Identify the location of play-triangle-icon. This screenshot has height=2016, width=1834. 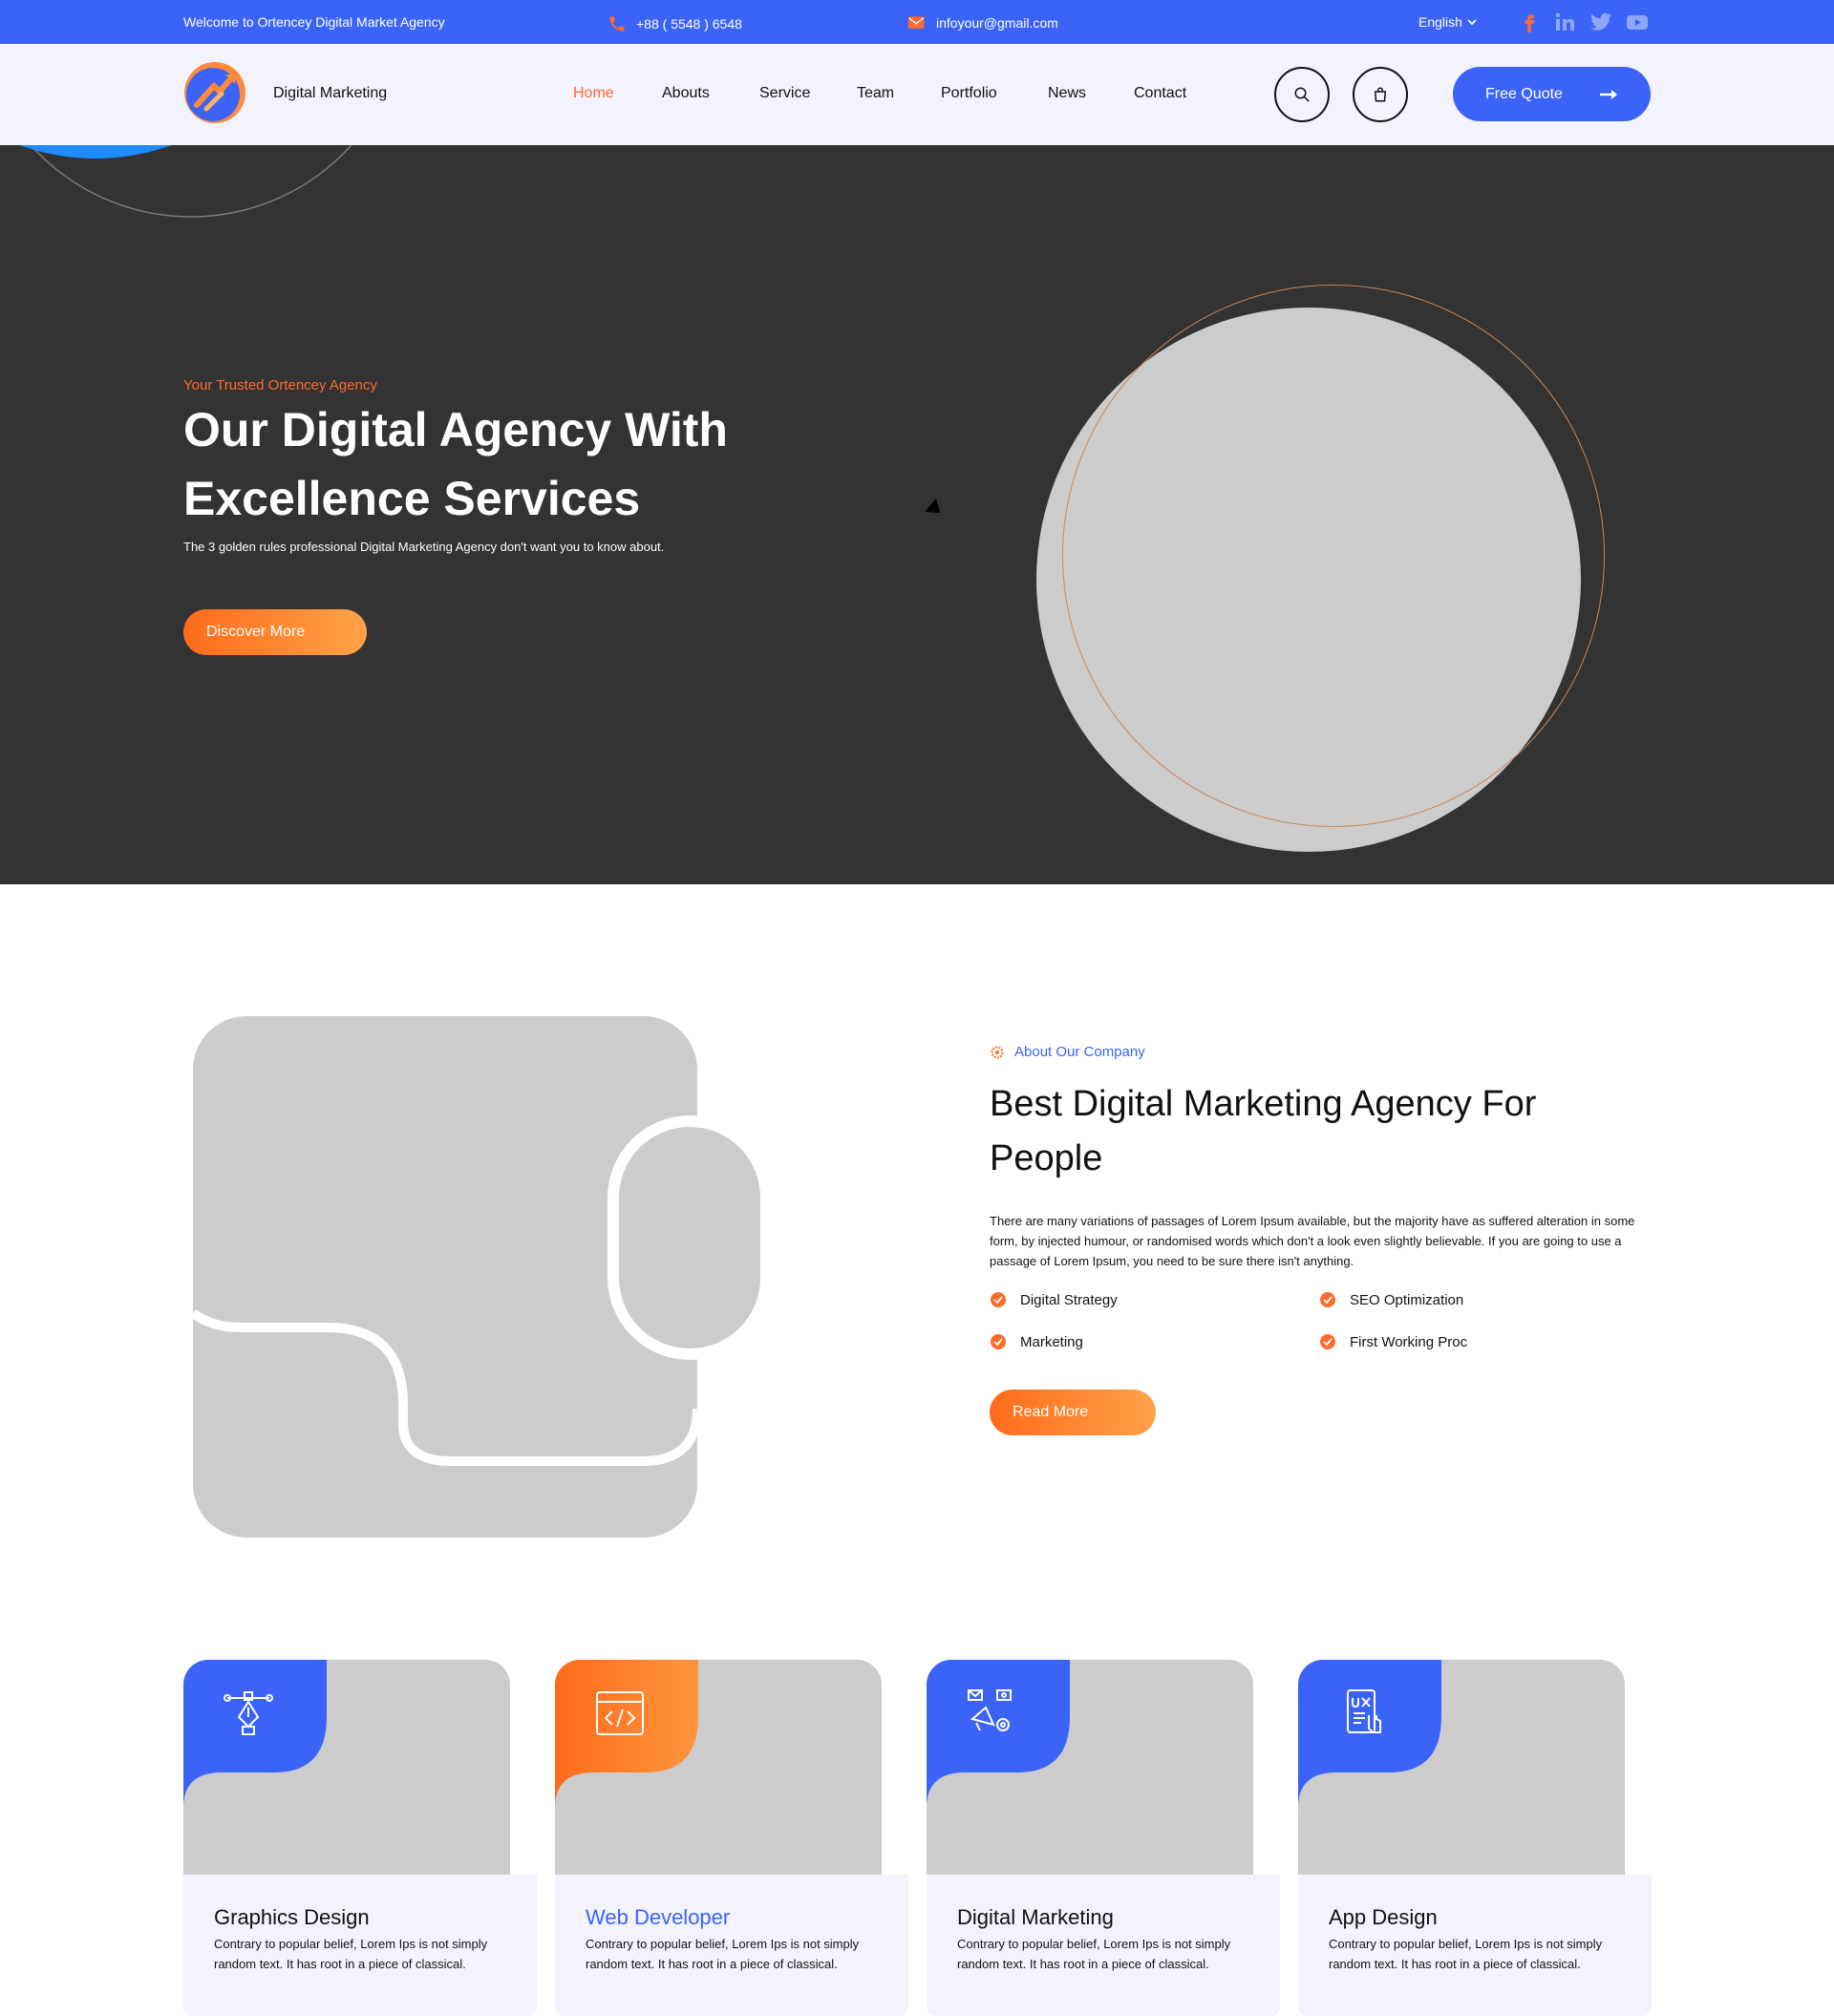
(932, 505).